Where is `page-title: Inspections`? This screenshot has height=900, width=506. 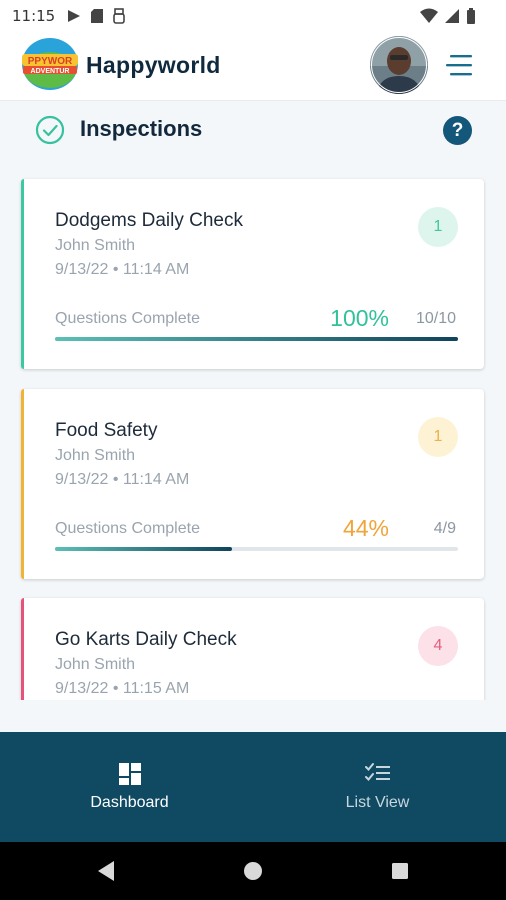
page-title: Inspections is located at coordinates (141, 128).